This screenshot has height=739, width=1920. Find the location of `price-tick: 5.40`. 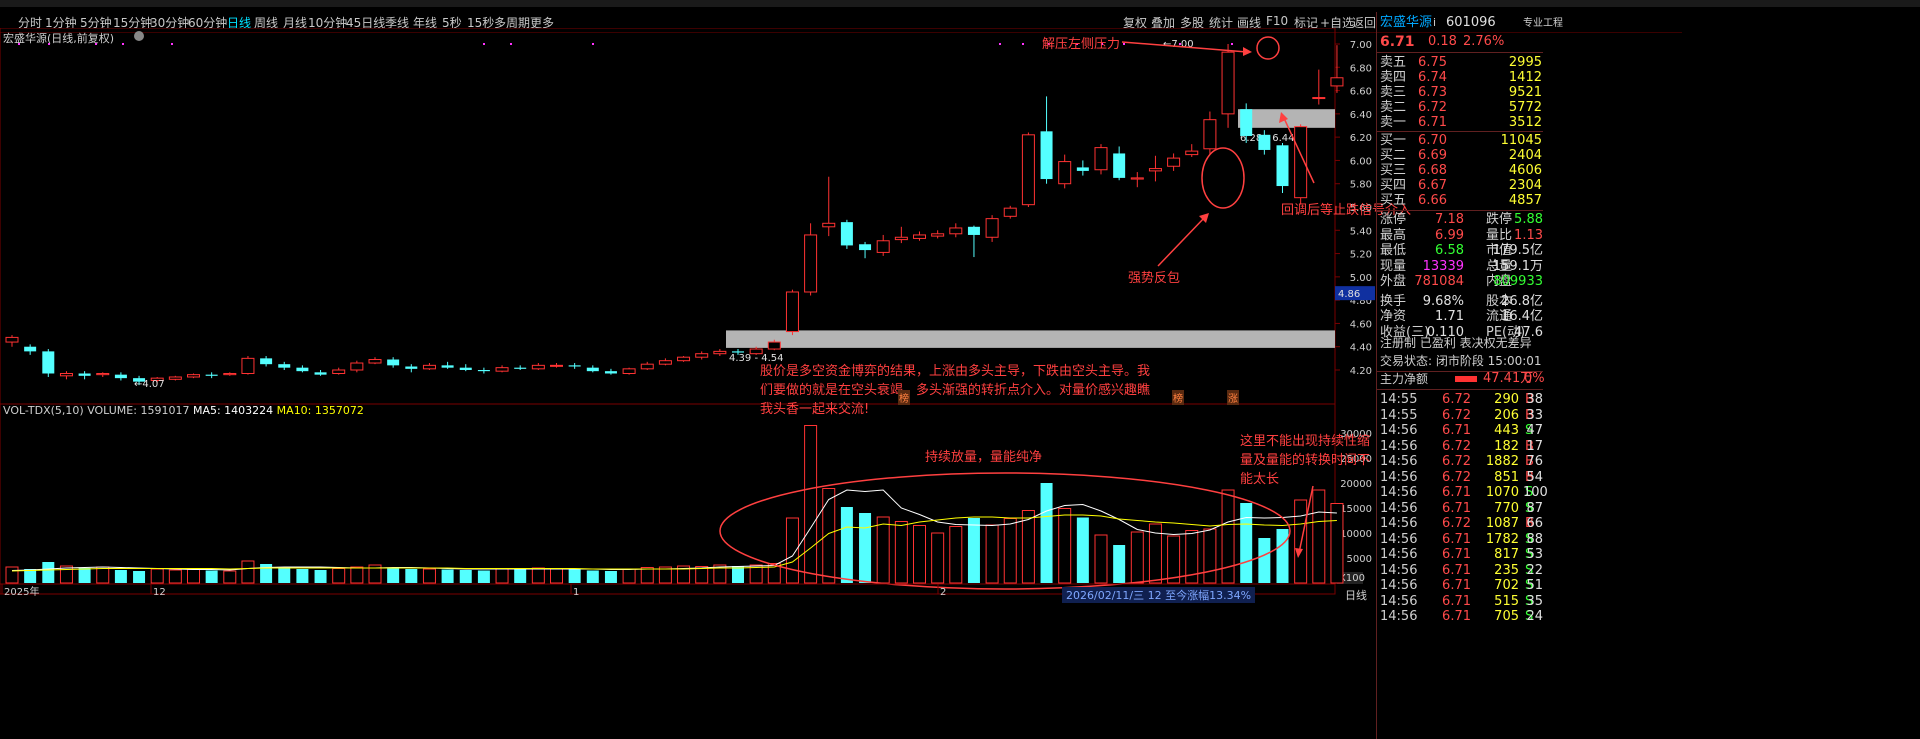

price-tick: 5.40 is located at coordinates (1361, 231).